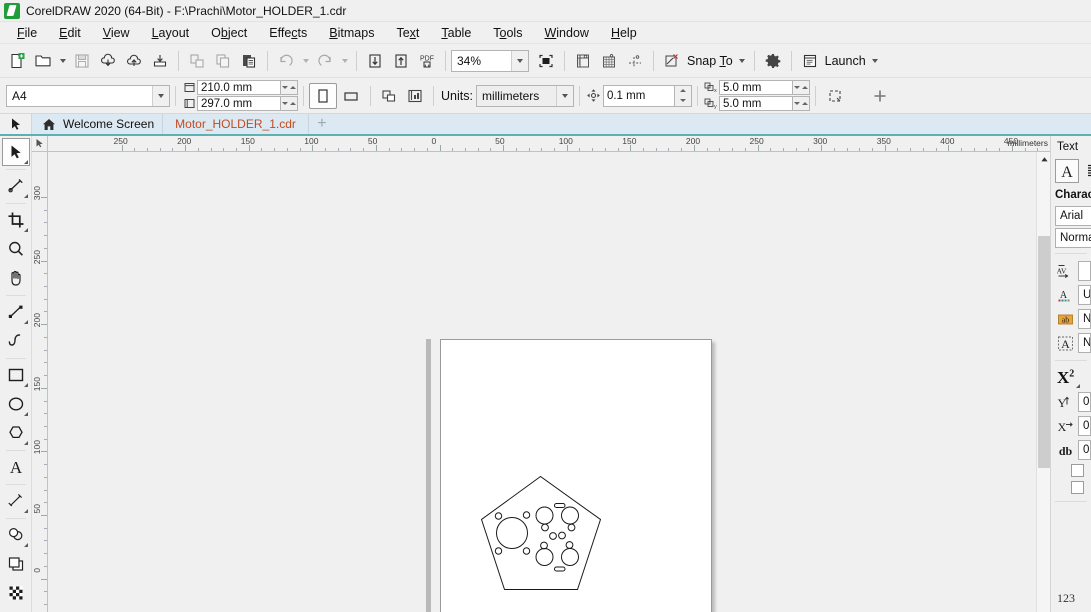 Image resolution: width=1091 pixels, height=612 pixels. I want to click on vertical-scrollbar-thumb, so click(1044, 352).